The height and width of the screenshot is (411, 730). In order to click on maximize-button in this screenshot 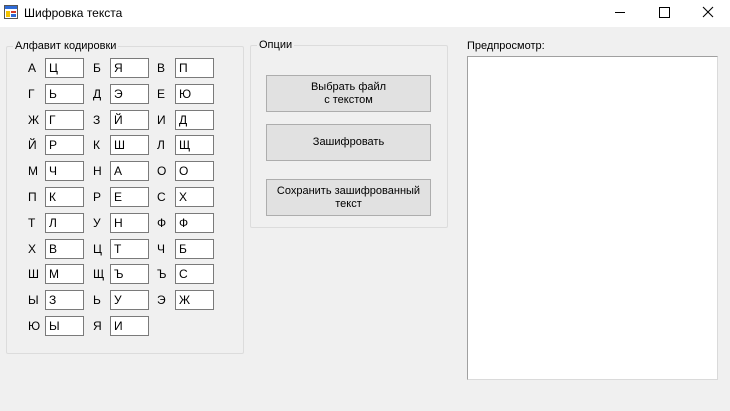, I will do `click(664, 13)`.